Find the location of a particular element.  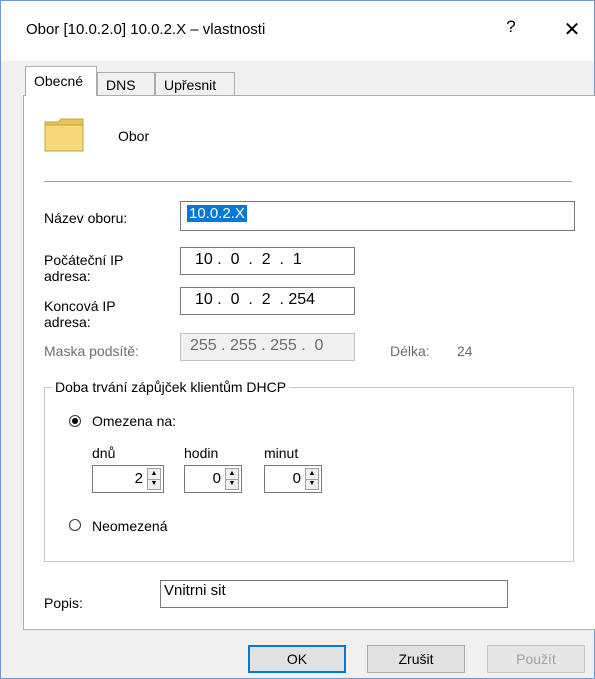

separator is located at coordinates (308, 181).